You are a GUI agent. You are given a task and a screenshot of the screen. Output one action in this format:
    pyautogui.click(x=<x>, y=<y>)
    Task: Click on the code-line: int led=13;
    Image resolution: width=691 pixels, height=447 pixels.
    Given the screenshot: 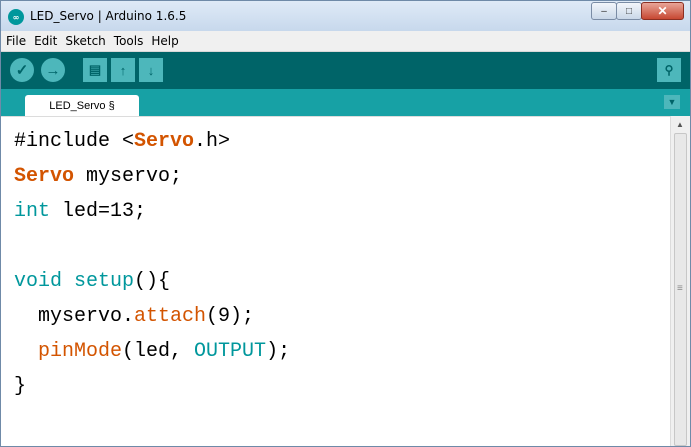 What is the action you would take?
    pyautogui.click(x=80, y=212)
    